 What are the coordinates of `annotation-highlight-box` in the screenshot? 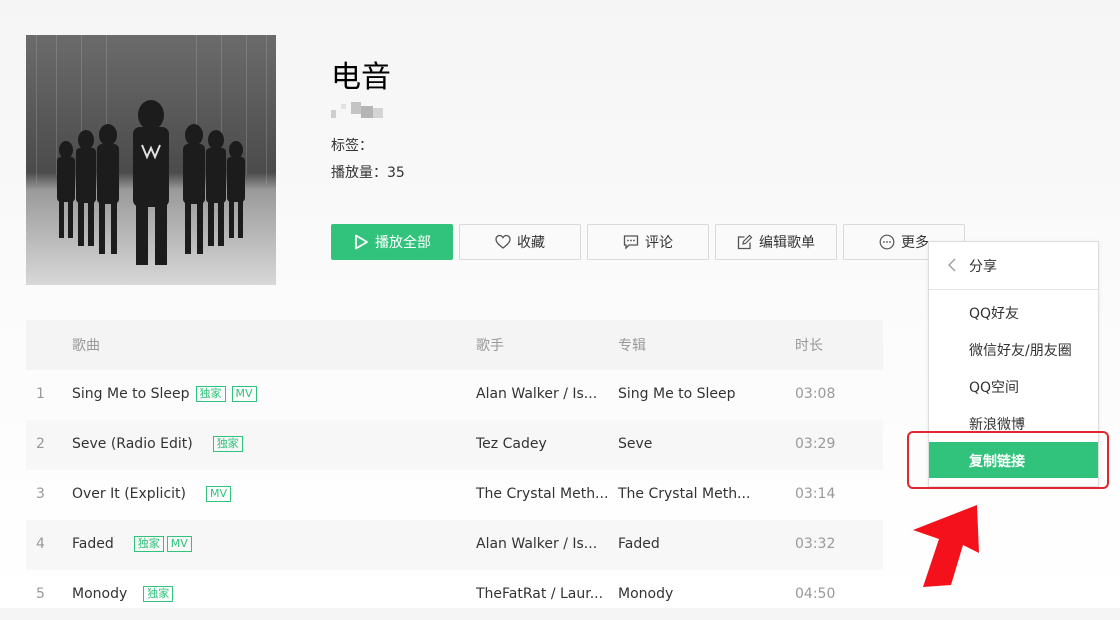 It's located at (1008, 460).